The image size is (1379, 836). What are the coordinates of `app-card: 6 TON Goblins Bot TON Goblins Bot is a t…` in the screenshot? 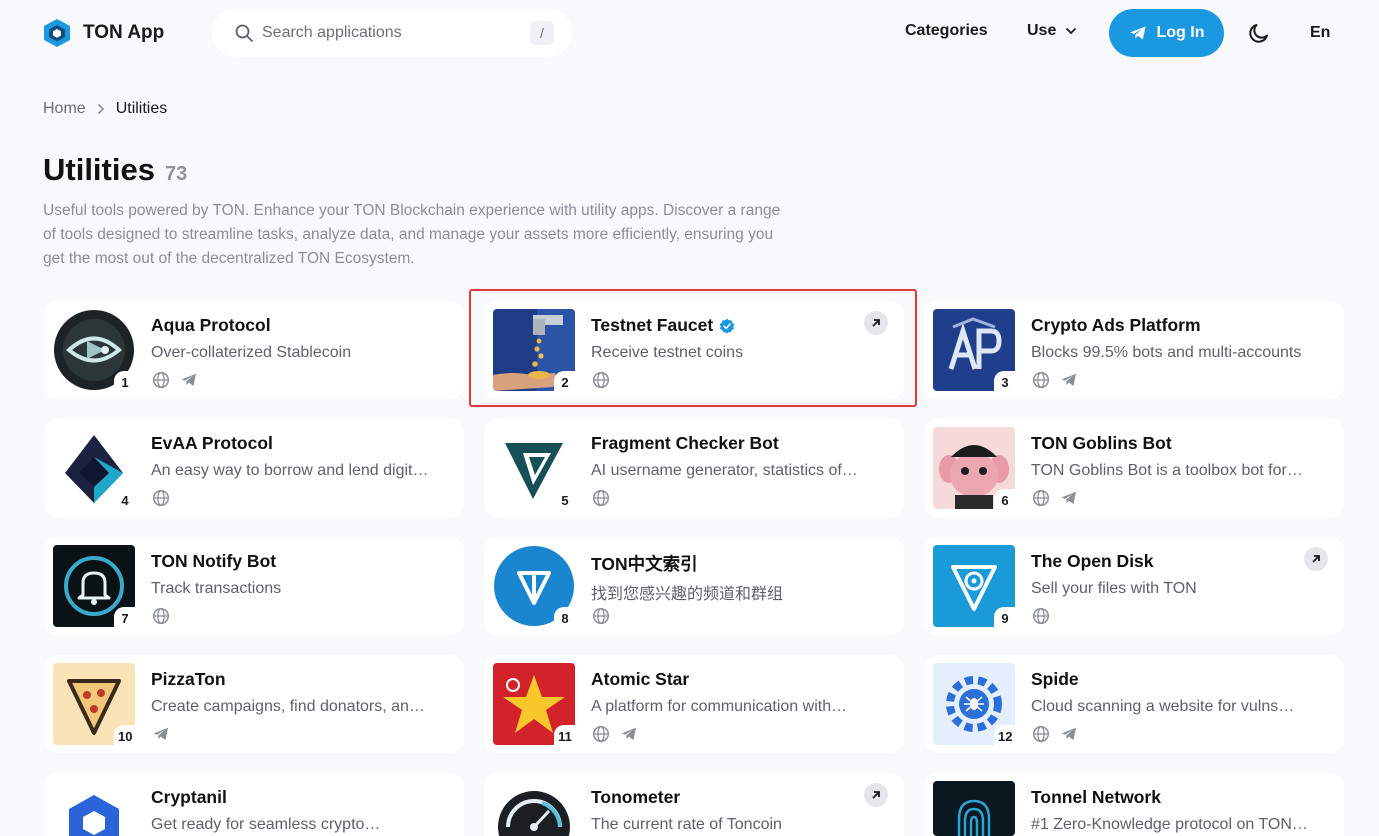 It's located at (1134, 468).